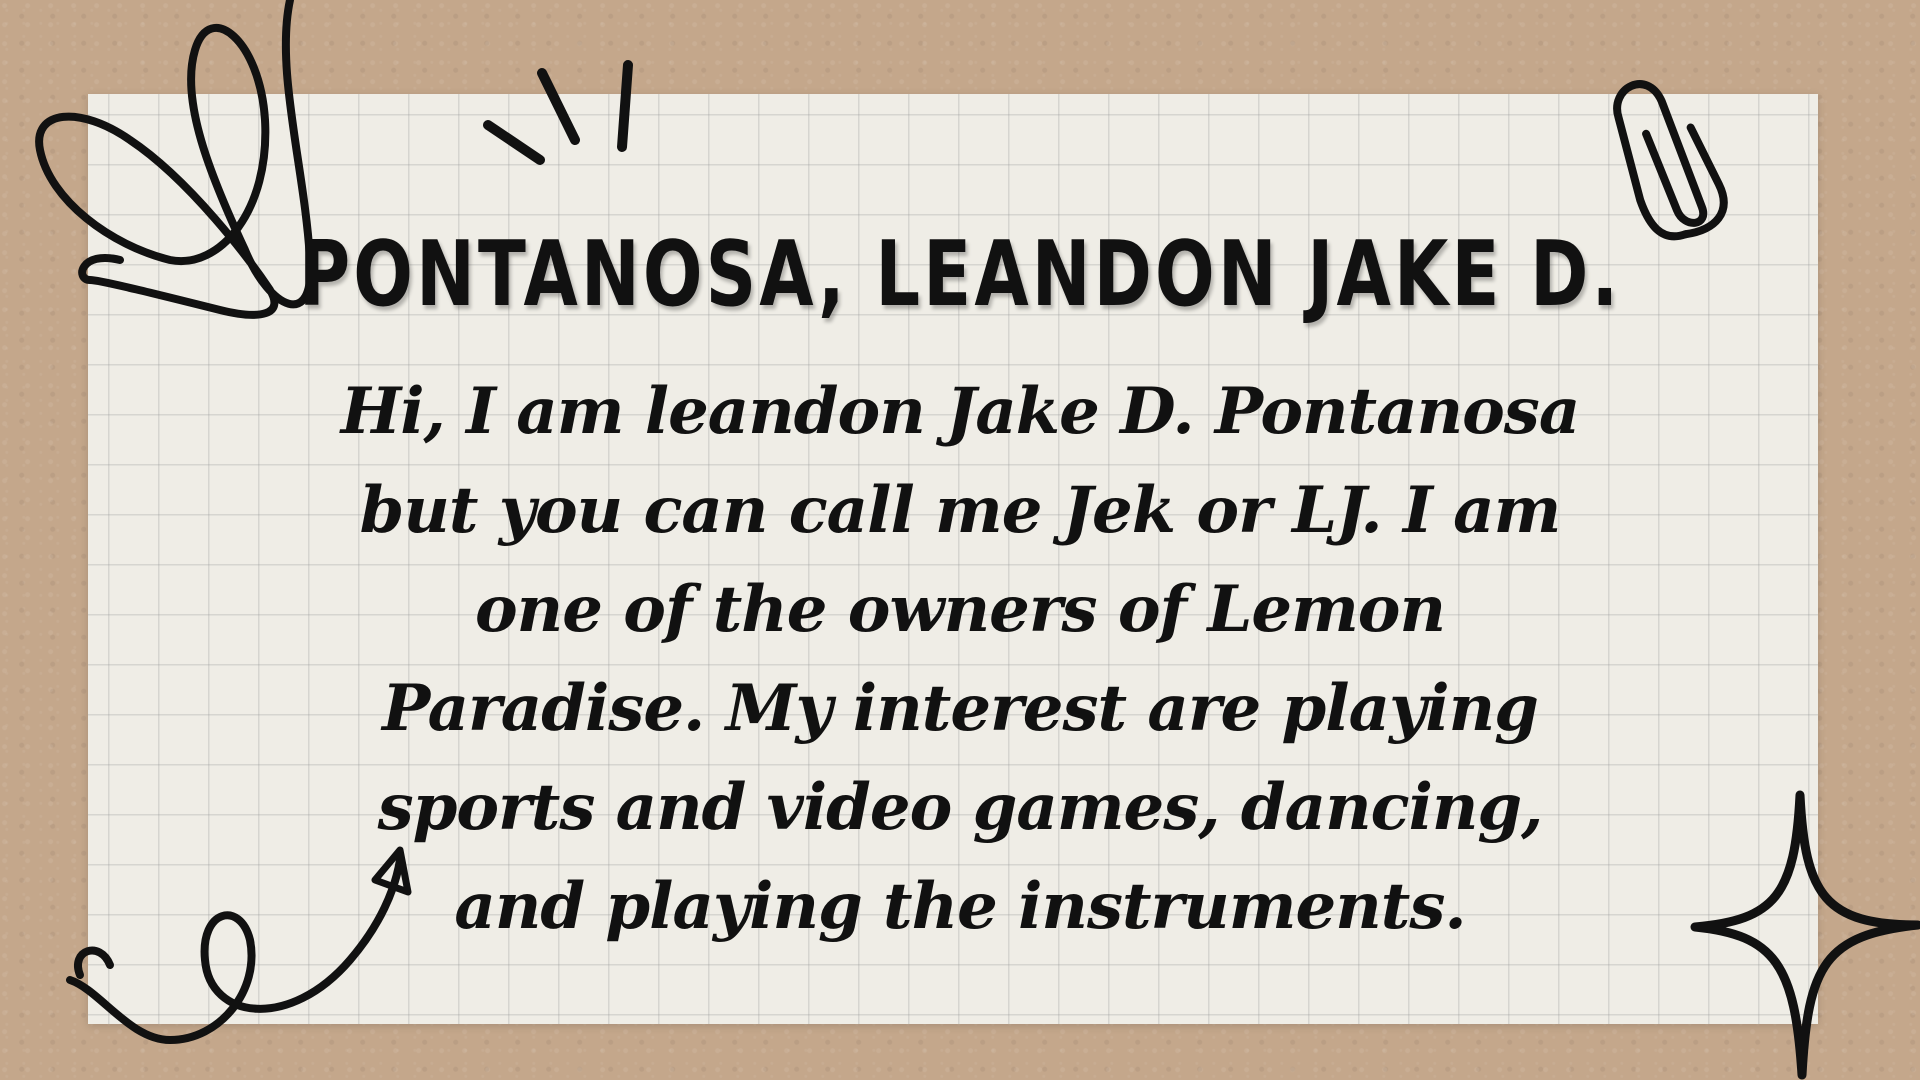  I want to click on page-title: PONTANOSA, LEANDON JAKE D., so click(960, 274).